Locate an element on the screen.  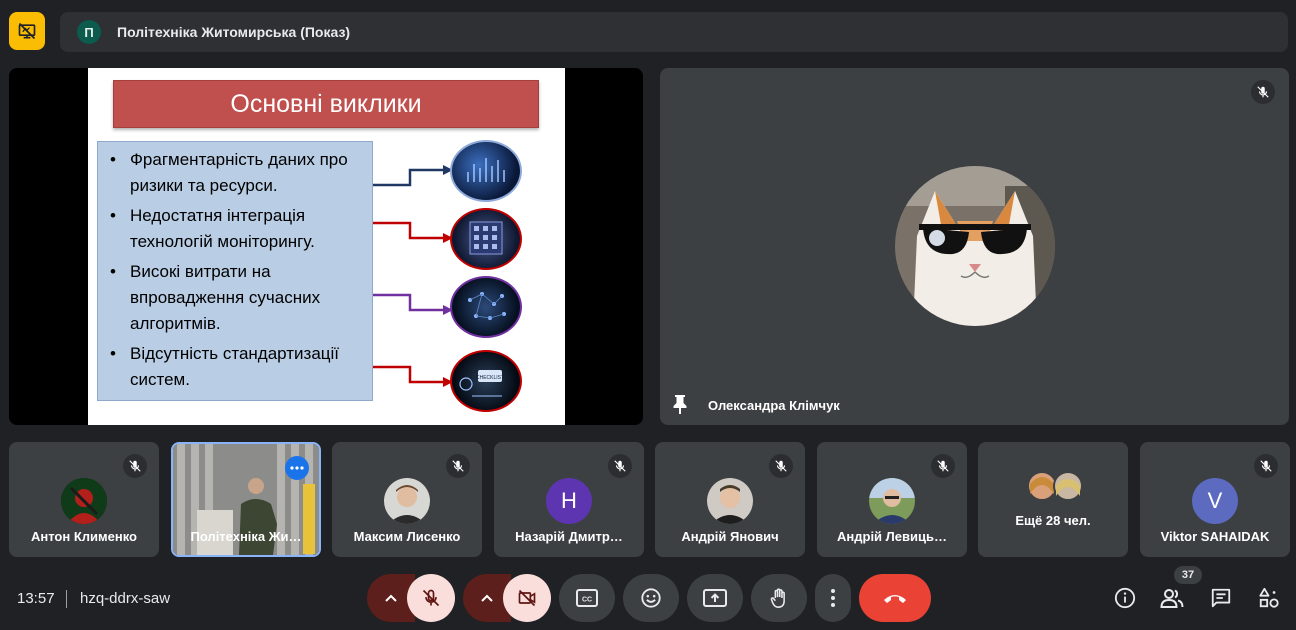
meeting-details-button is located at coordinates (1125, 598).